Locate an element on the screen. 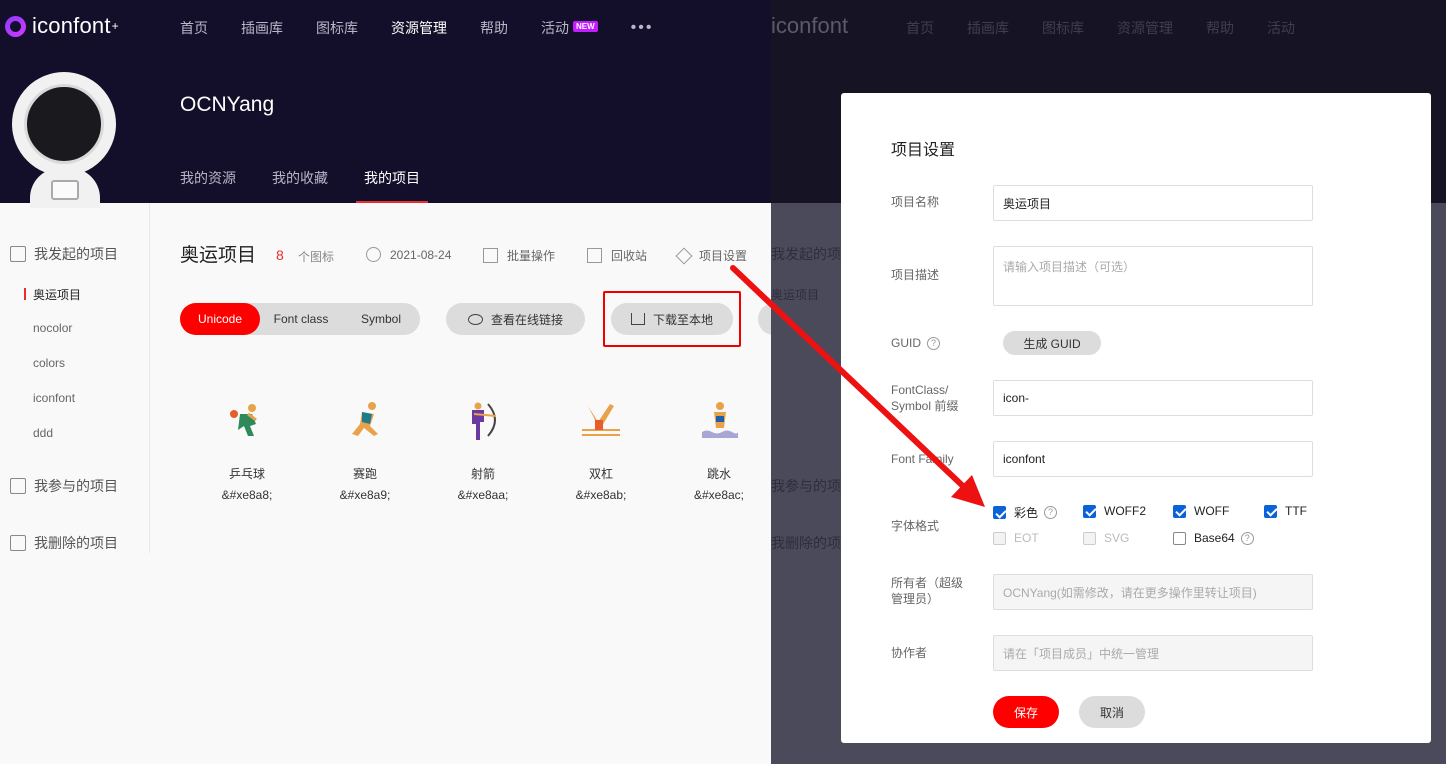  mode-font-class: Font class is located at coordinates (301, 319).